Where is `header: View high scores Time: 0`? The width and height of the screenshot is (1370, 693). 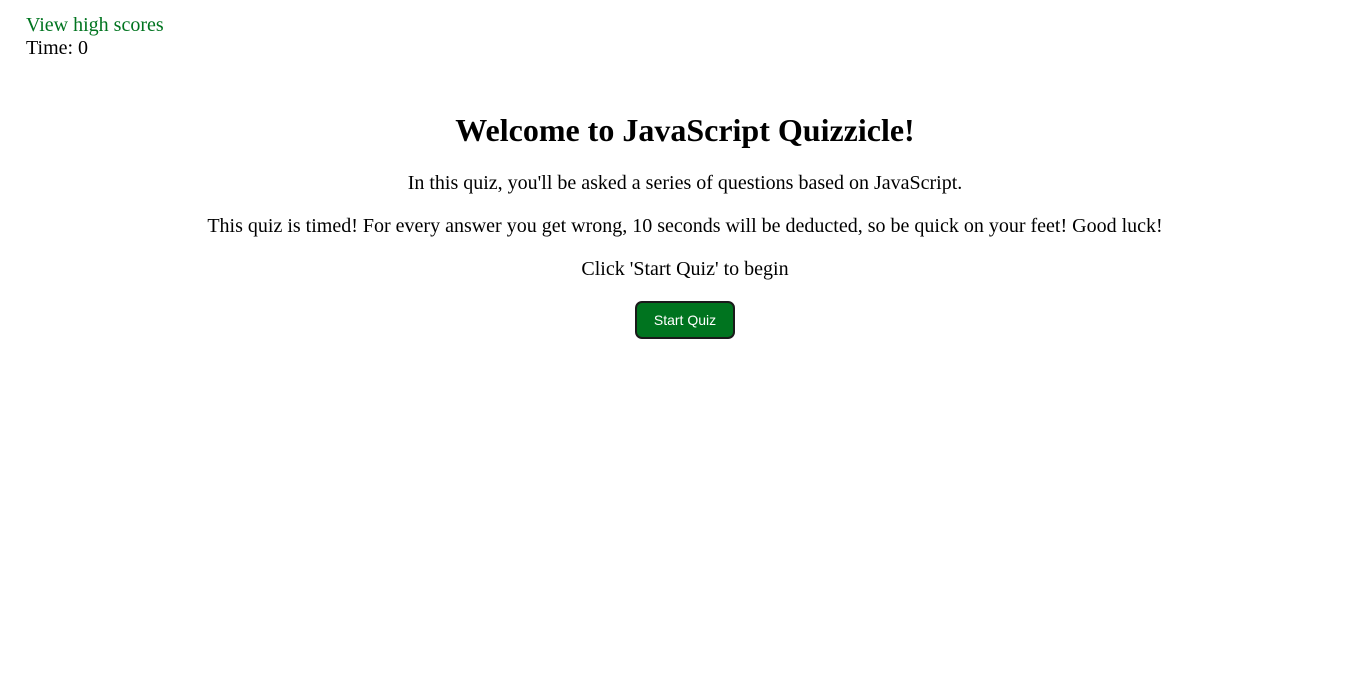 header: View high scores Time: 0 is located at coordinates (95, 37).